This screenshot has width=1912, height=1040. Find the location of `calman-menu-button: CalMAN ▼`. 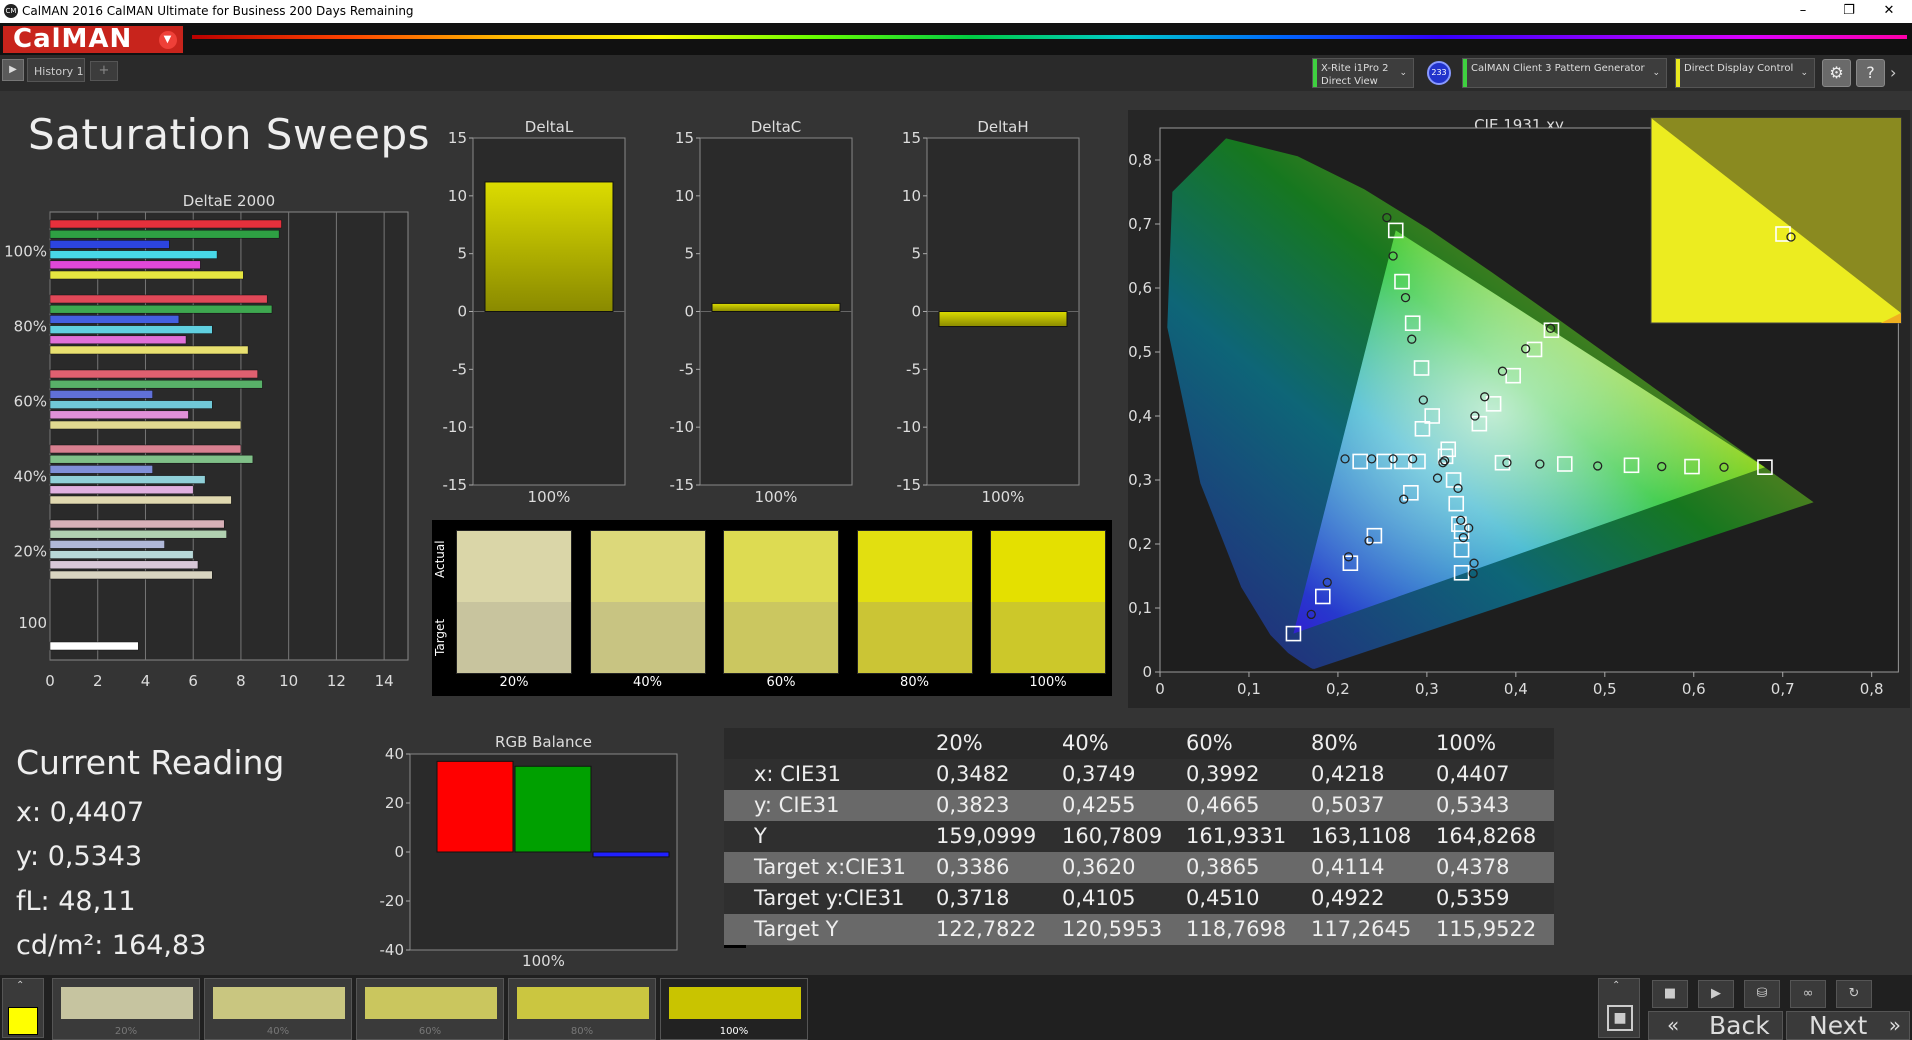

calman-menu-button: CalMAN ▼ is located at coordinates (93, 39).